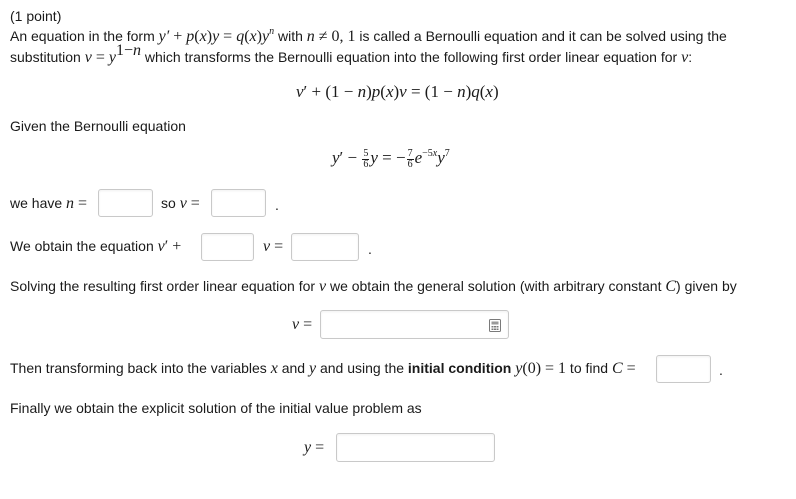 The width and height of the screenshot is (796, 499). Describe the element at coordinates (495, 325) in the screenshot. I see `equation-editor-icon` at that location.